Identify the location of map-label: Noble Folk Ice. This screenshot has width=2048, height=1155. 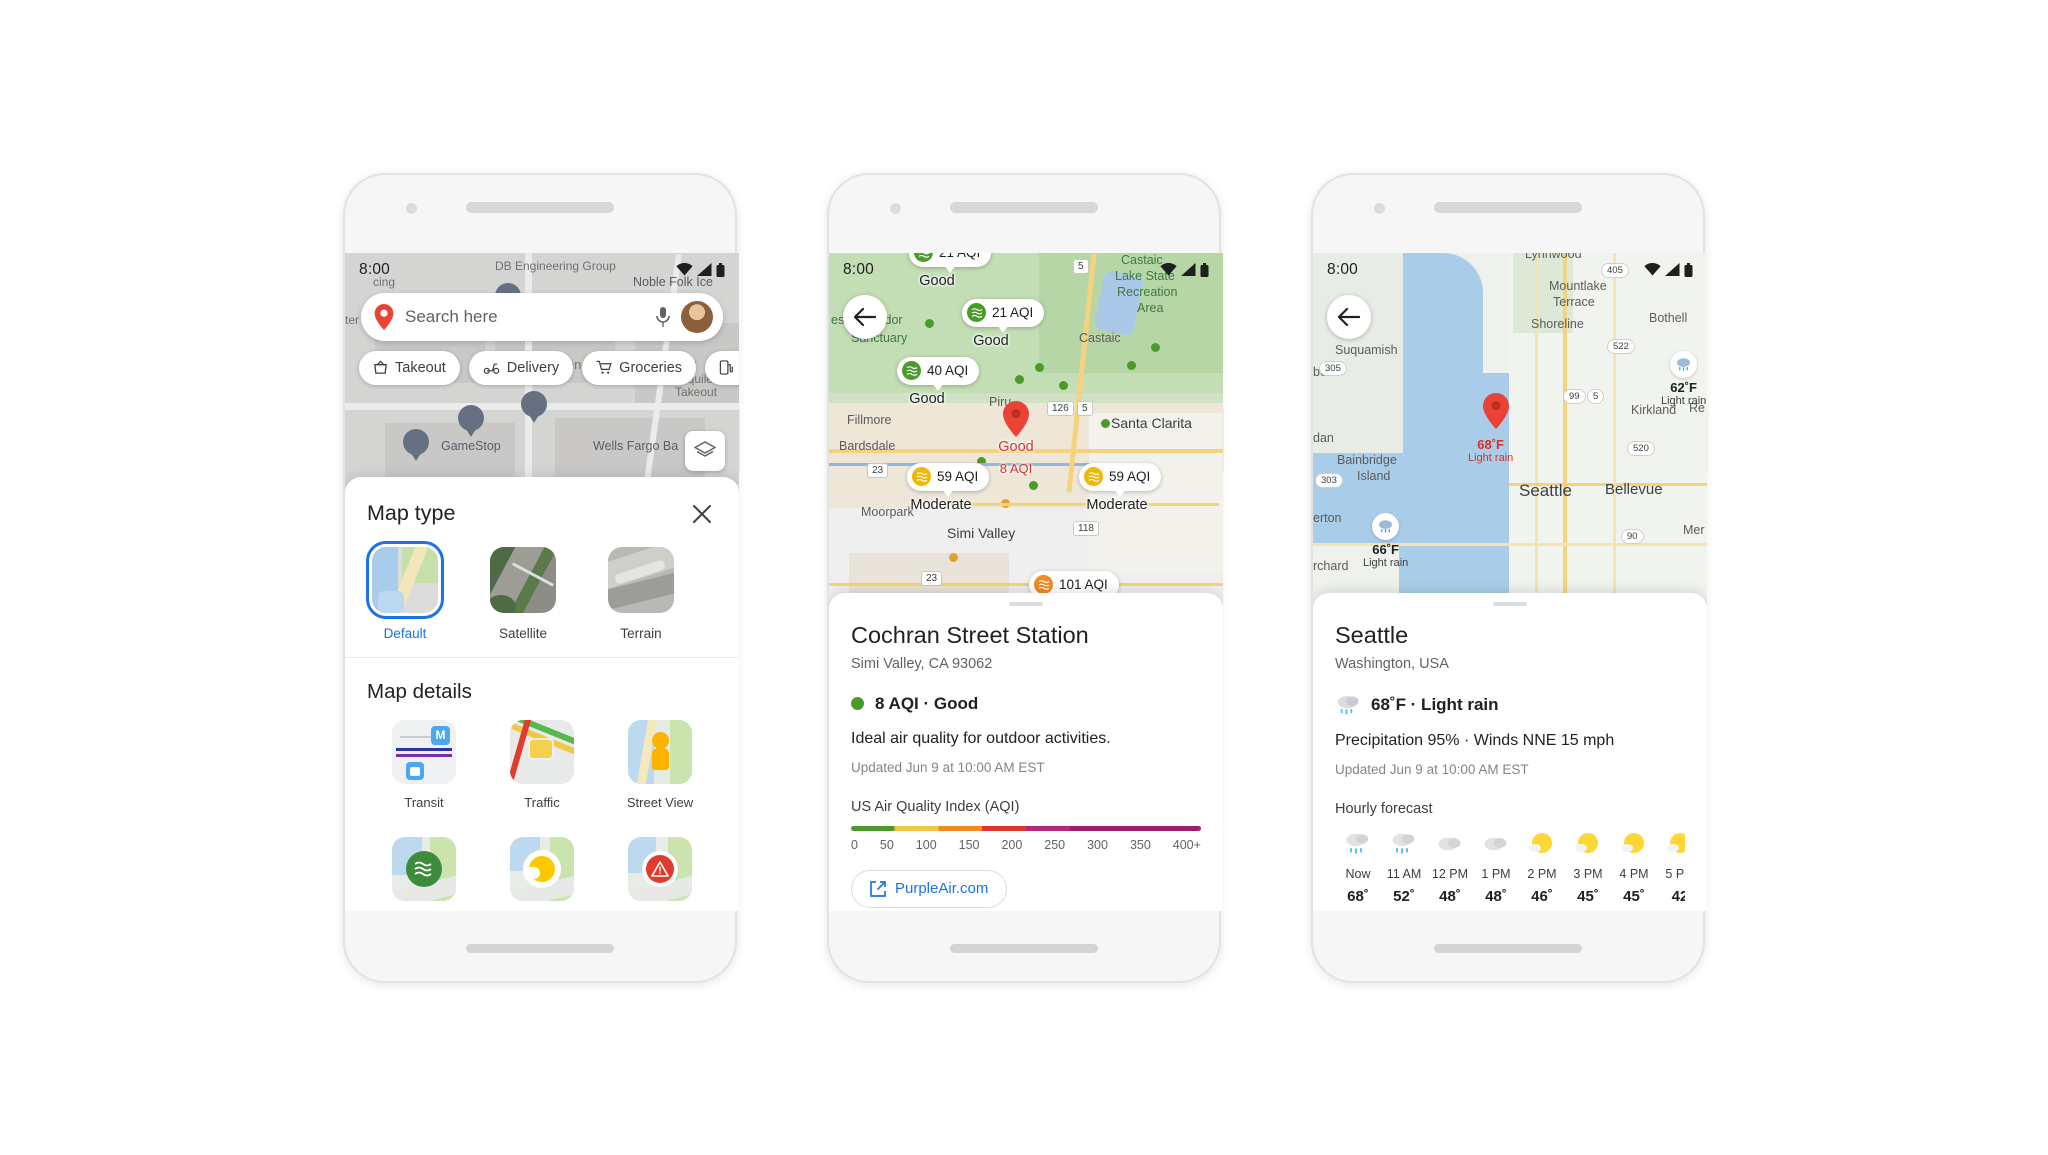
(673, 281).